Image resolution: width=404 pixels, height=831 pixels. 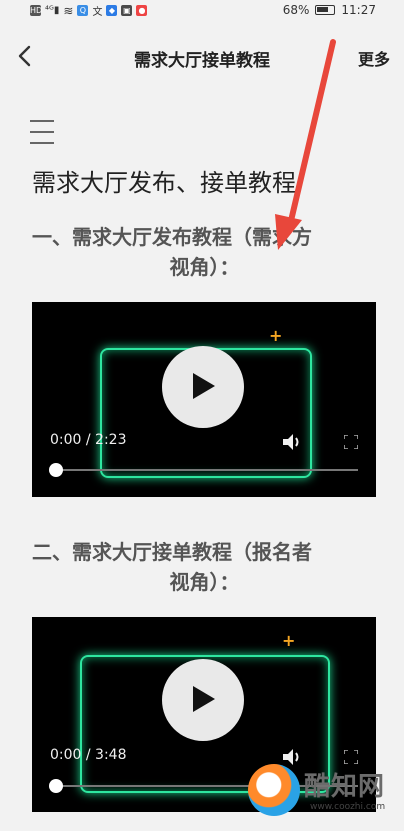 What do you see at coordinates (296, 10) in the screenshot?
I see `battery-percent: 68%` at bounding box center [296, 10].